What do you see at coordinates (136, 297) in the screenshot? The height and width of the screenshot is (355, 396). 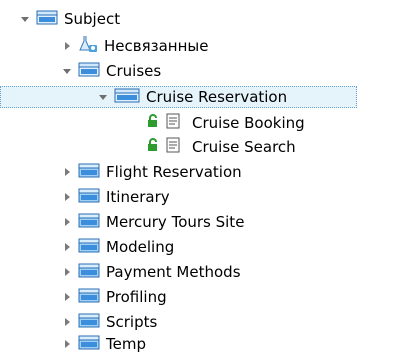 I see `tree-node-label: Profiling` at bounding box center [136, 297].